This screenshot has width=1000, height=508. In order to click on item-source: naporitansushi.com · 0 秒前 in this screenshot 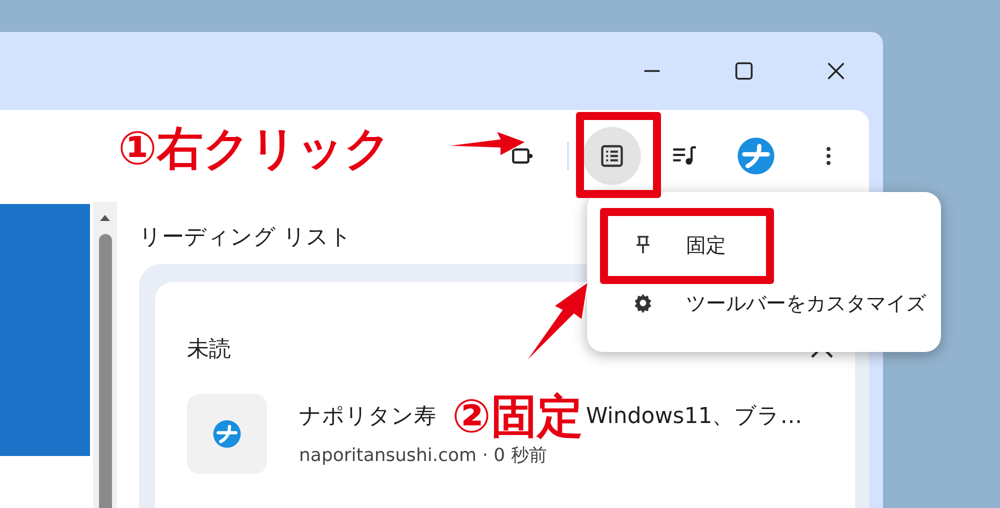, I will do `click(423, 455)`.